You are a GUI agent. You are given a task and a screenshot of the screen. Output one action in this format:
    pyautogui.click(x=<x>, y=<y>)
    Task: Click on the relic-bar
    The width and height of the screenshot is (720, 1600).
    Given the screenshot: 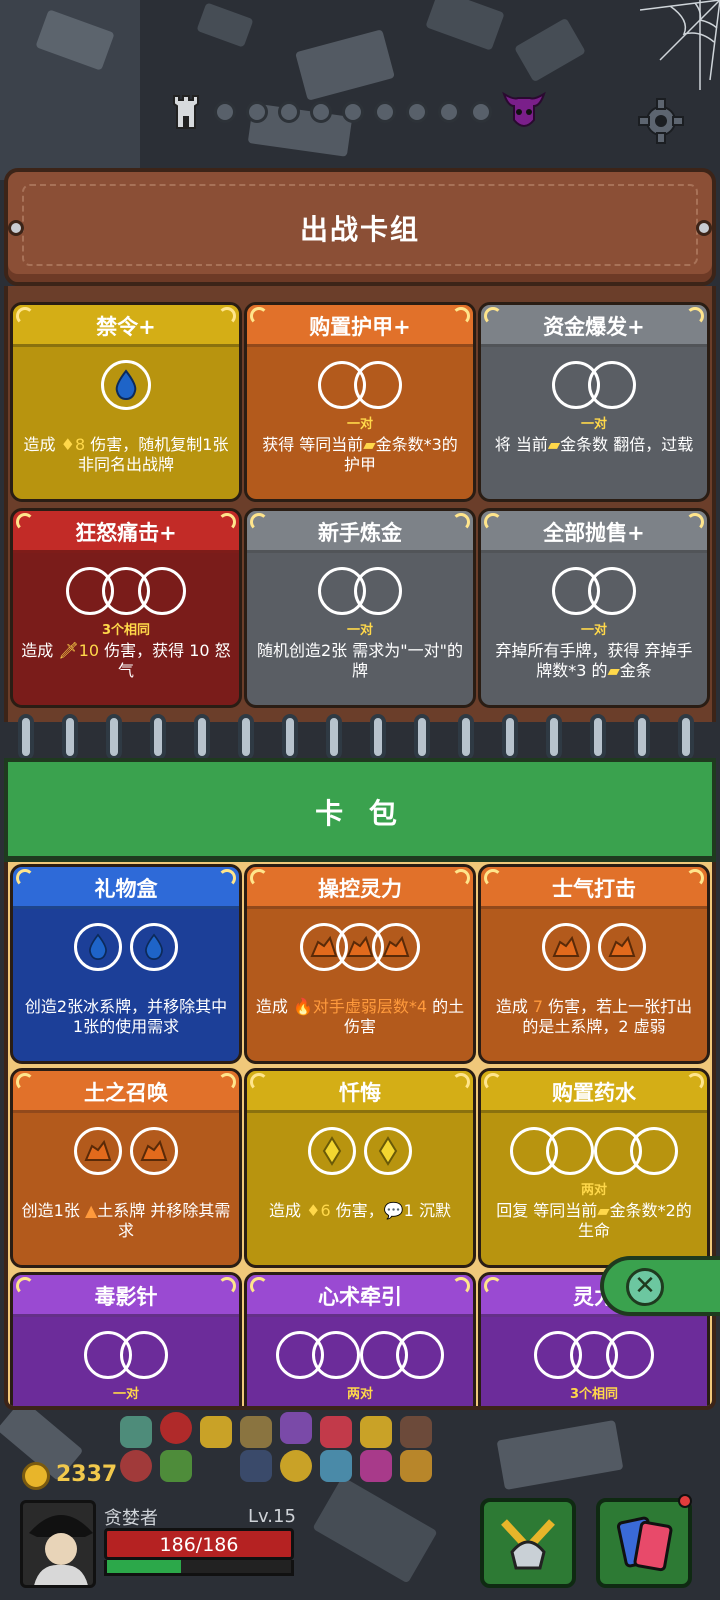 What is the action you would take?
    pyautogui.click(x=280, y=1449)
    